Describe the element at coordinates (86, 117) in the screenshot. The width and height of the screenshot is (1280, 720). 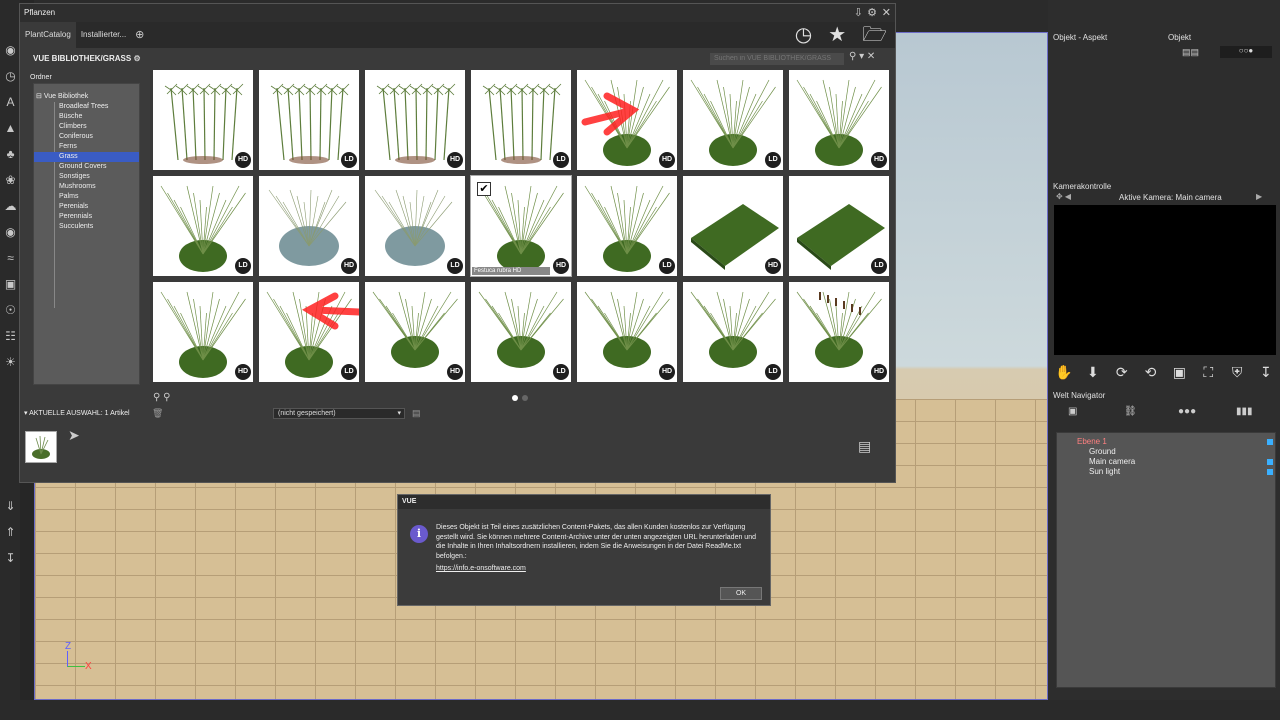
I see `folder-item: Büsche` at that location.